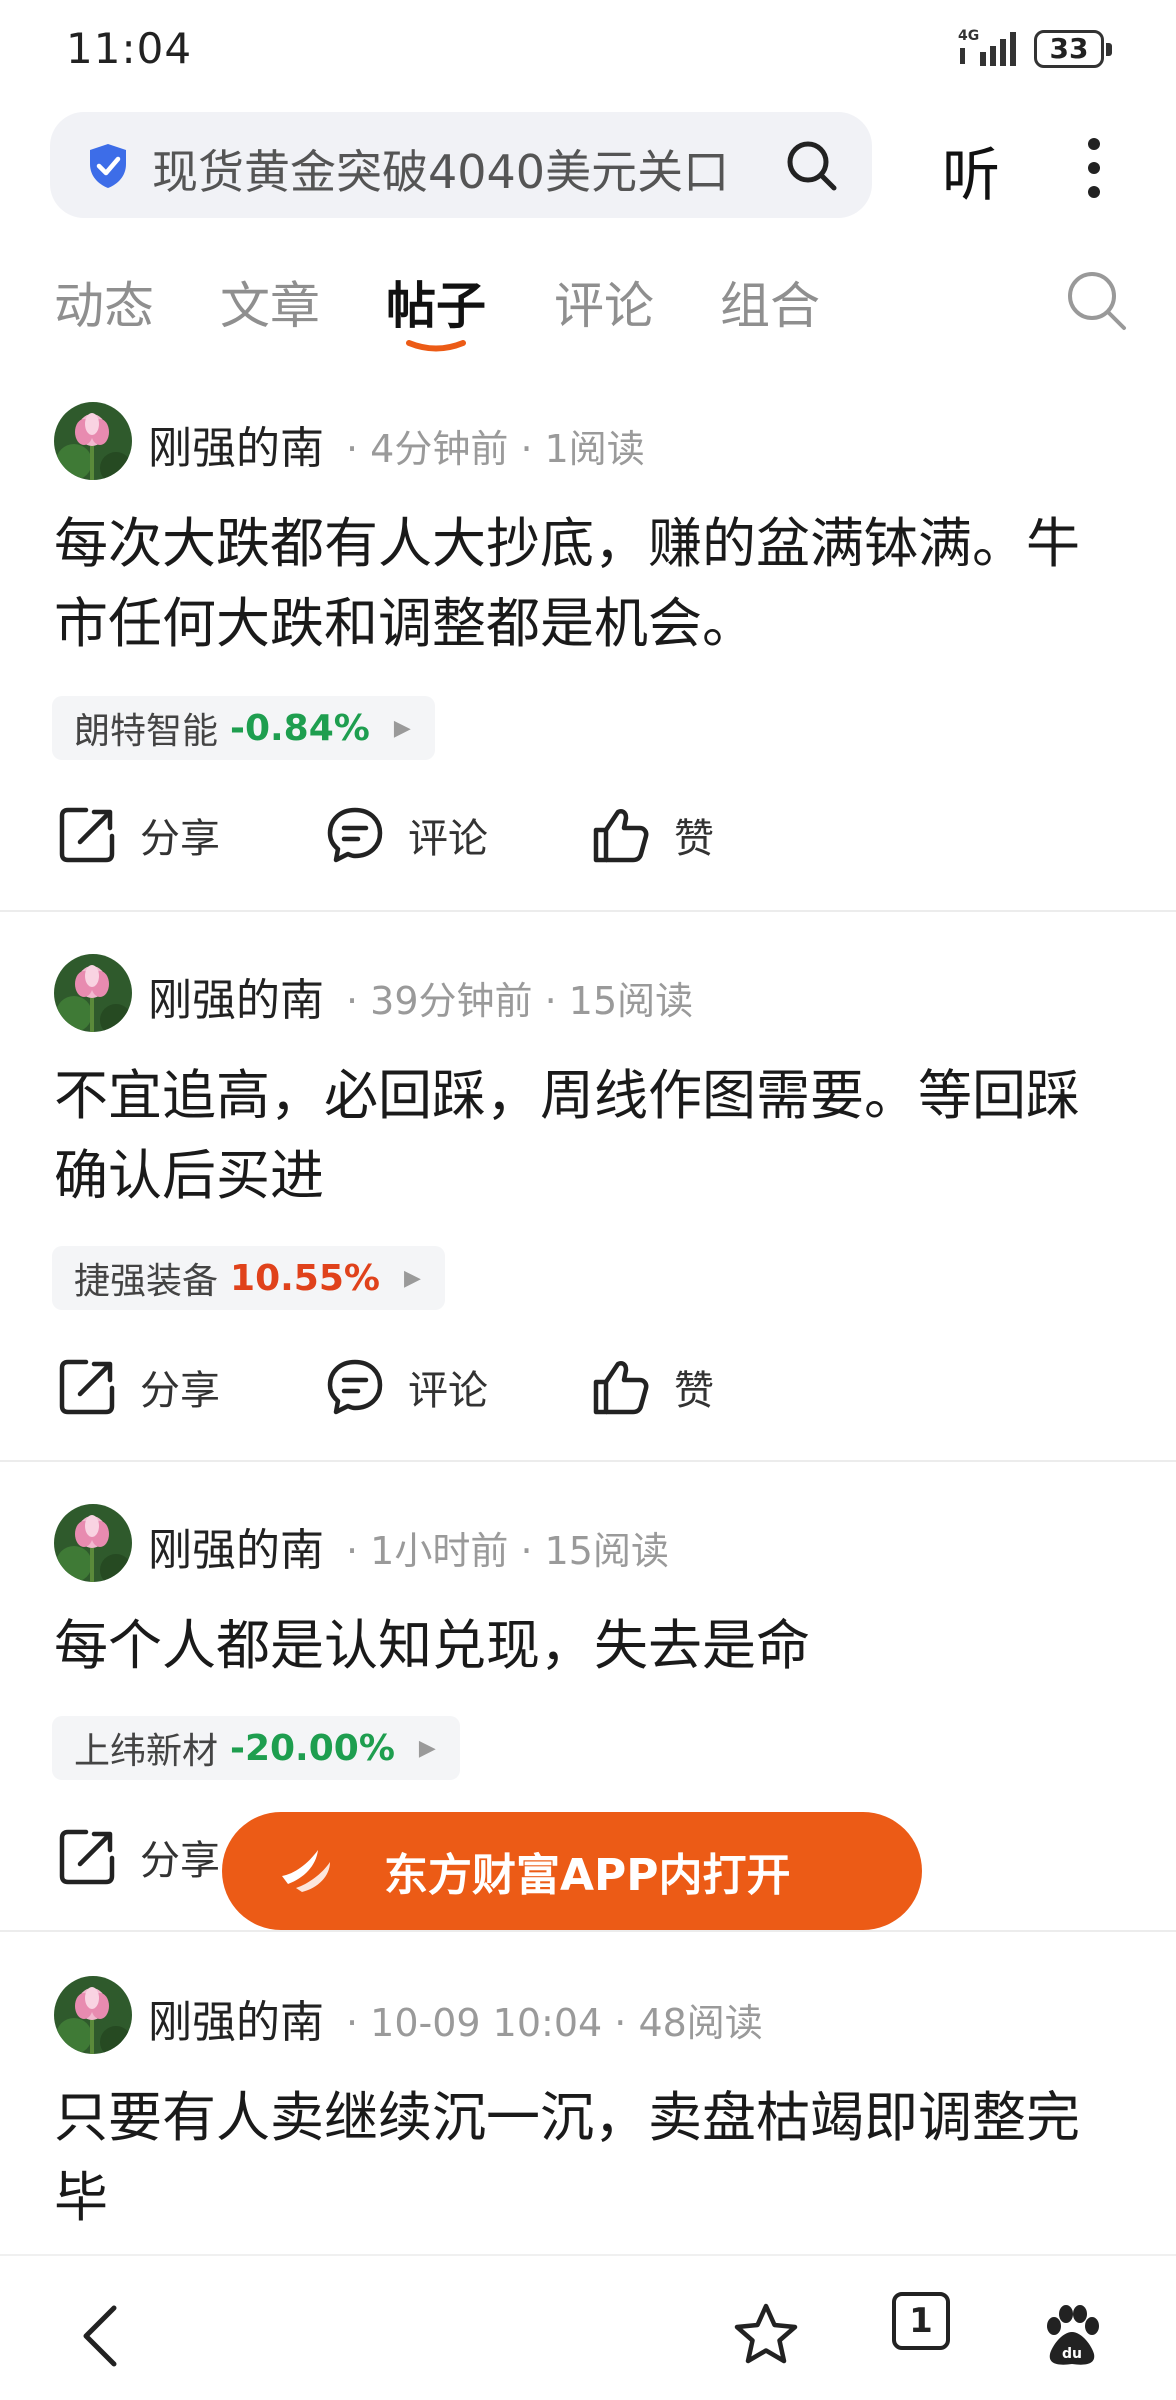 The image size is (1176, 2400). I want to click on listen-button: 听, so click(971, 170).